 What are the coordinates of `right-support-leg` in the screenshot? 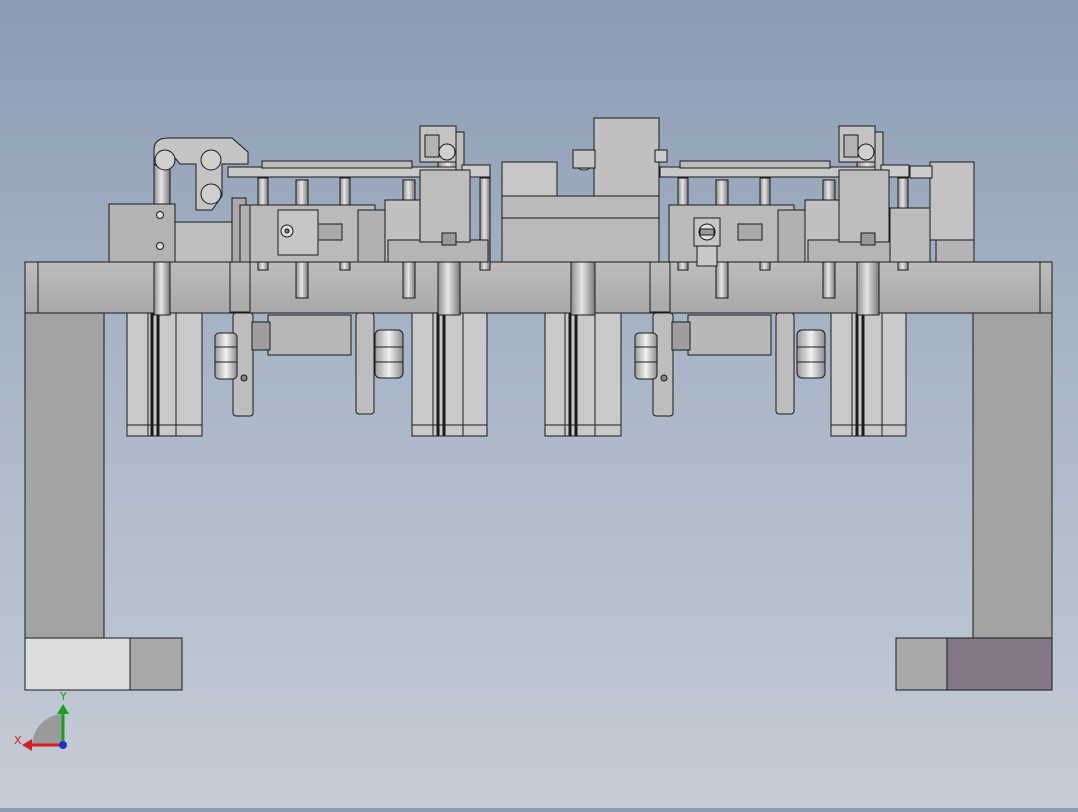 It's located at (974, 501).